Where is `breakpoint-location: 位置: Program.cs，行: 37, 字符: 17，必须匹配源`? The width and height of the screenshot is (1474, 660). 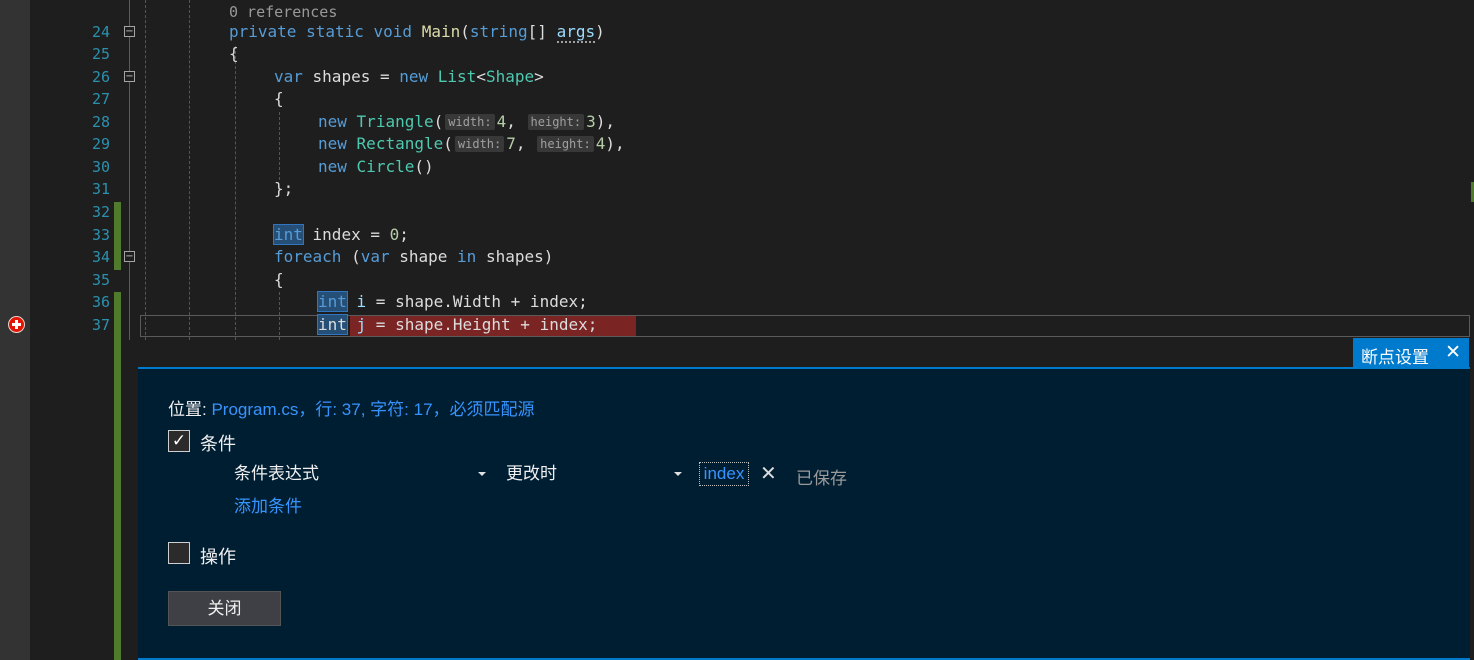
breakpoint-location: 位置: Program.cs，行: 37, 字符: 17，必须匹配源 is located at coordinates (351, 407).